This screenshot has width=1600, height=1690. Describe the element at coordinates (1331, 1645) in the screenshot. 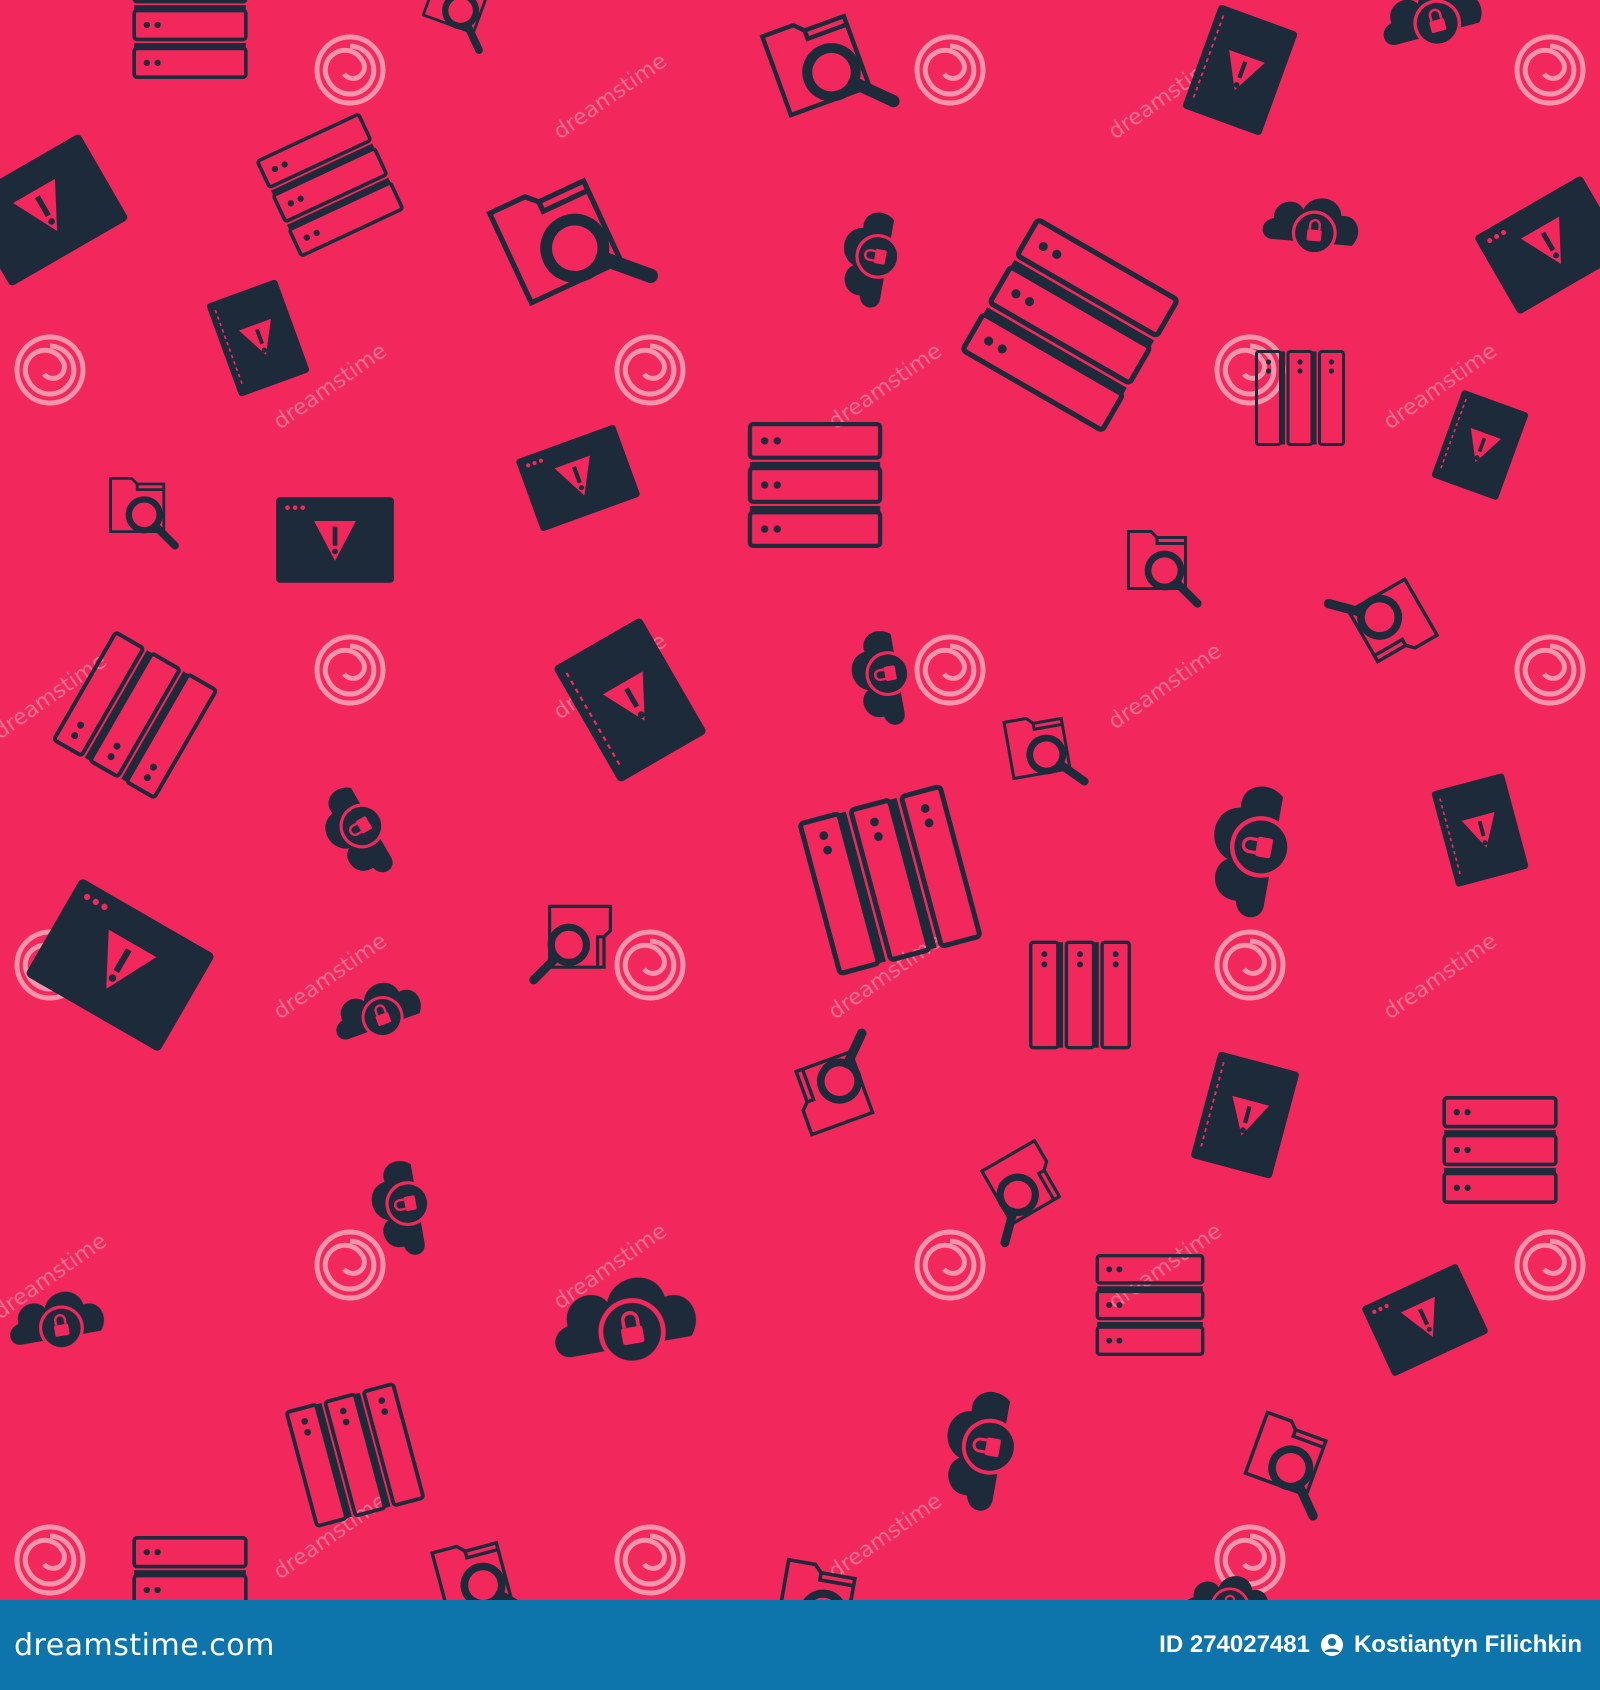

I see `person-circle-icon` at that location.